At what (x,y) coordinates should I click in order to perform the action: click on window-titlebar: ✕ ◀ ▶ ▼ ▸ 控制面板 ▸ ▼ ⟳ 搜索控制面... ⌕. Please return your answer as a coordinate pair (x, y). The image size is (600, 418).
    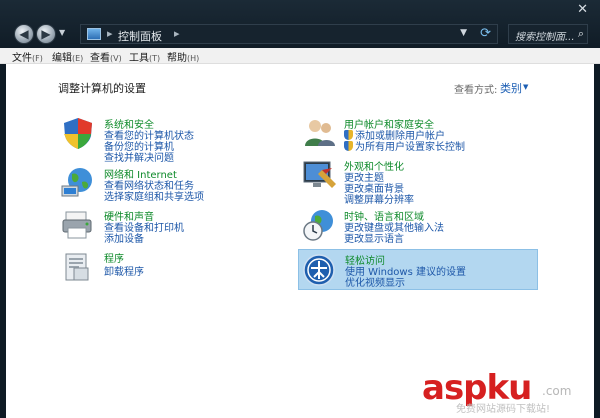
    Looking at the image, I should click on (300, 24).